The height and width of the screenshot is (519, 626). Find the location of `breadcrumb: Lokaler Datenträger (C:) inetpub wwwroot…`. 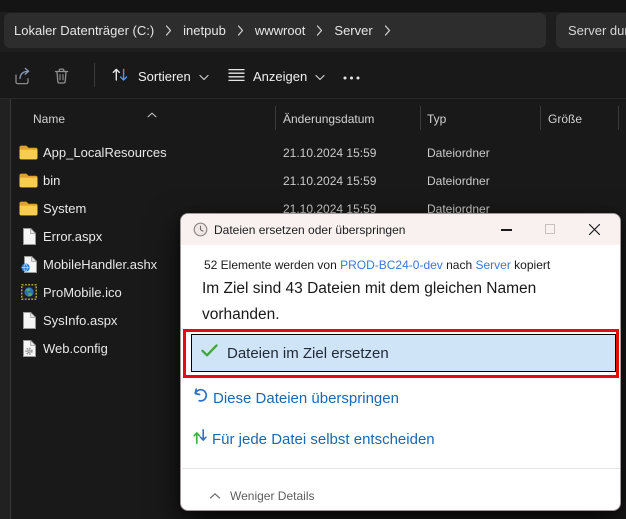

breadcrumb: Lokaler Datenträger (C:) inetpub wwwroot… is located at coordinates (275, 30).